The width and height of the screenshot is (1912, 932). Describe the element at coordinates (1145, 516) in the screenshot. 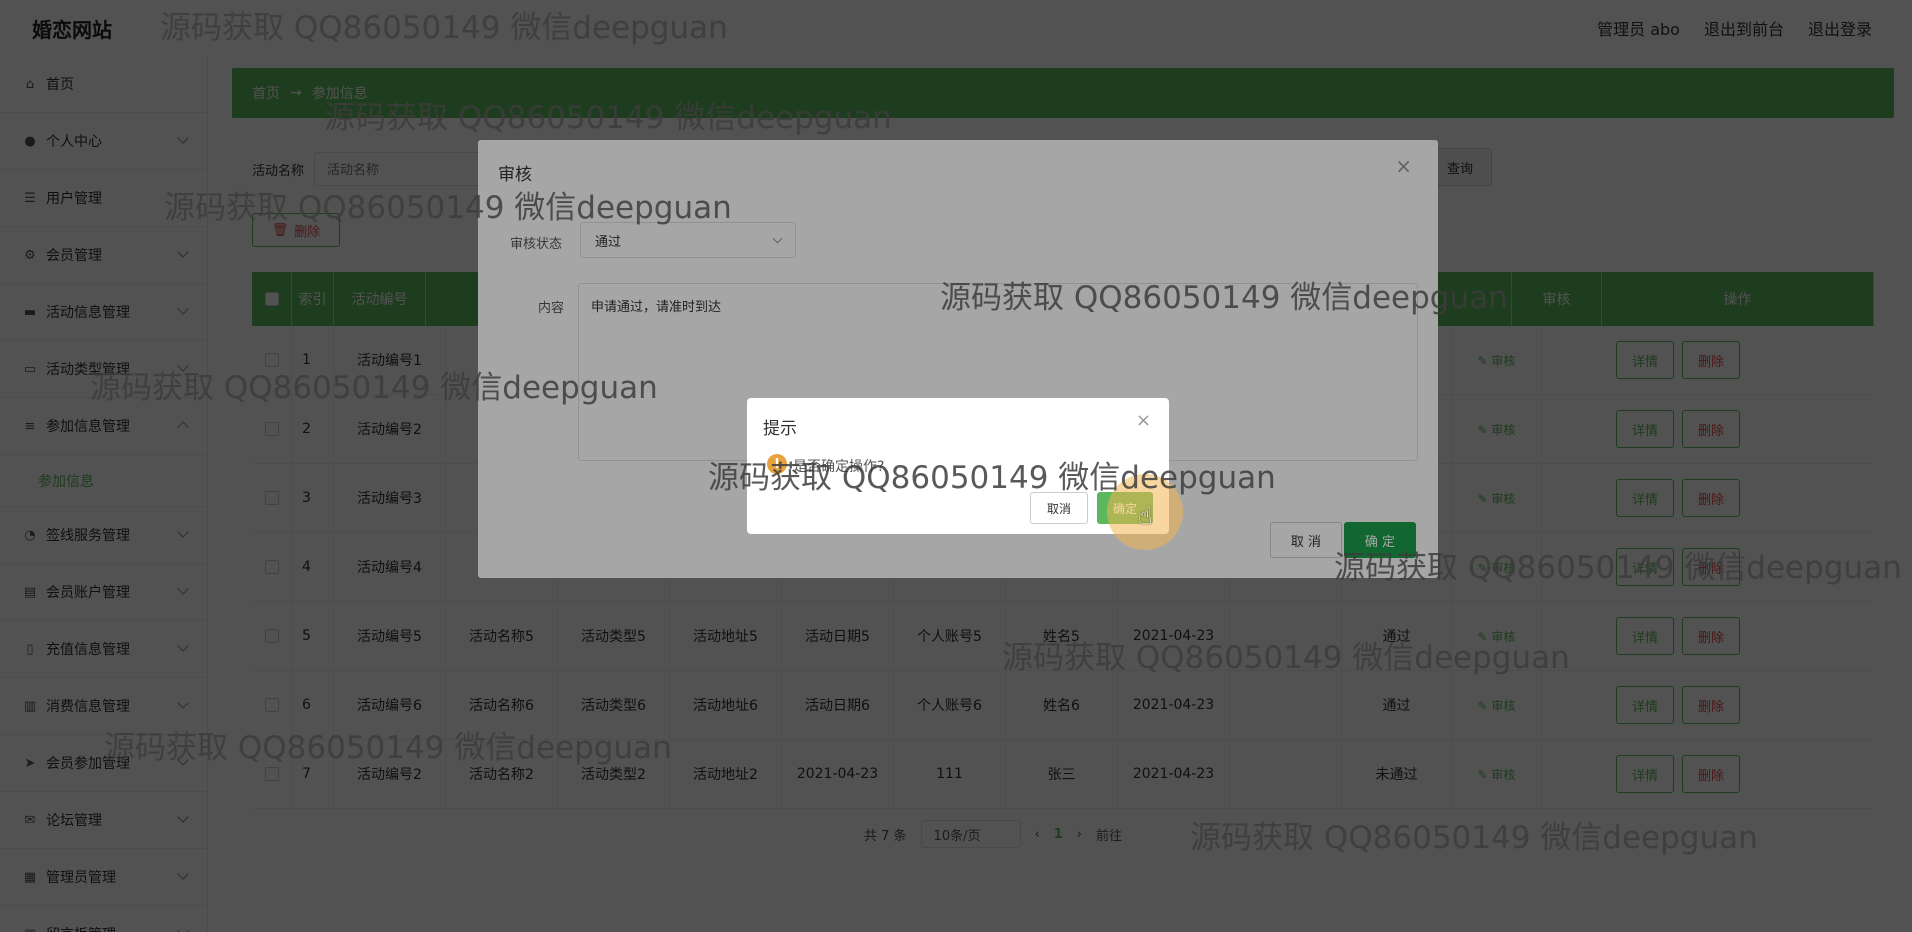

I see `hand-cursor-icon: ☝` at that location.